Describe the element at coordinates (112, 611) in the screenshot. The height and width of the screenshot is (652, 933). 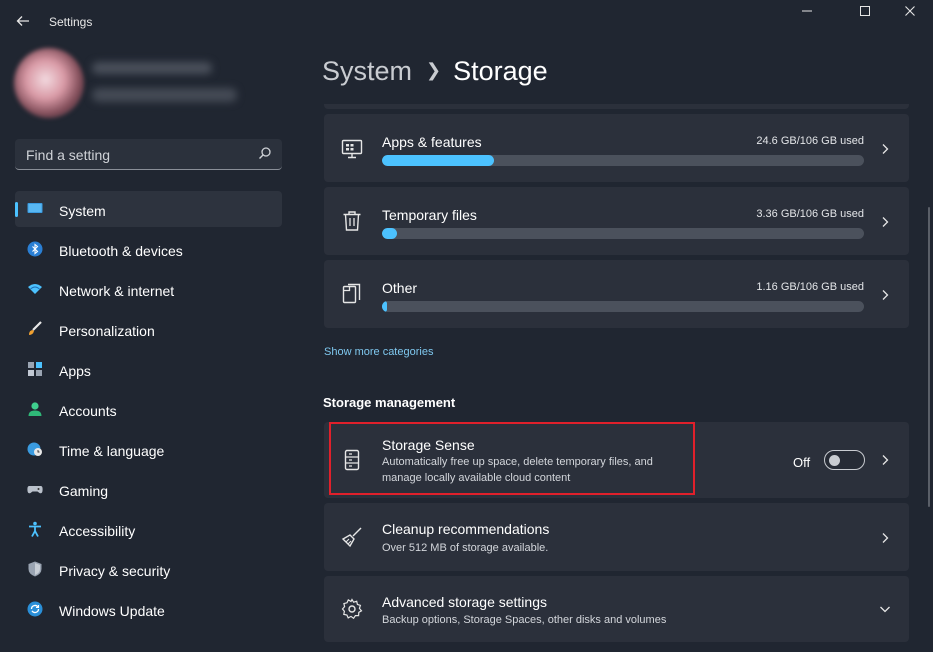
I see `sidebar-item-label: Windows Update` at that location.